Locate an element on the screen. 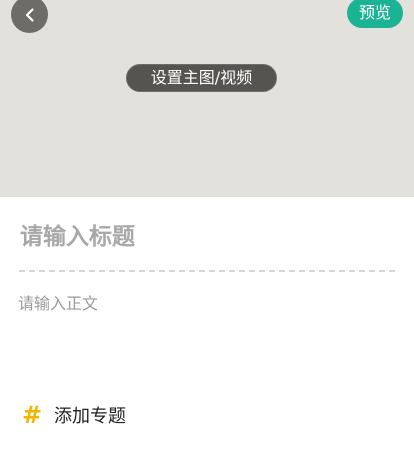 This screenshot has height=450, width=414. add-topic-button: # 添加专题 is located at coordinates (74, 415).